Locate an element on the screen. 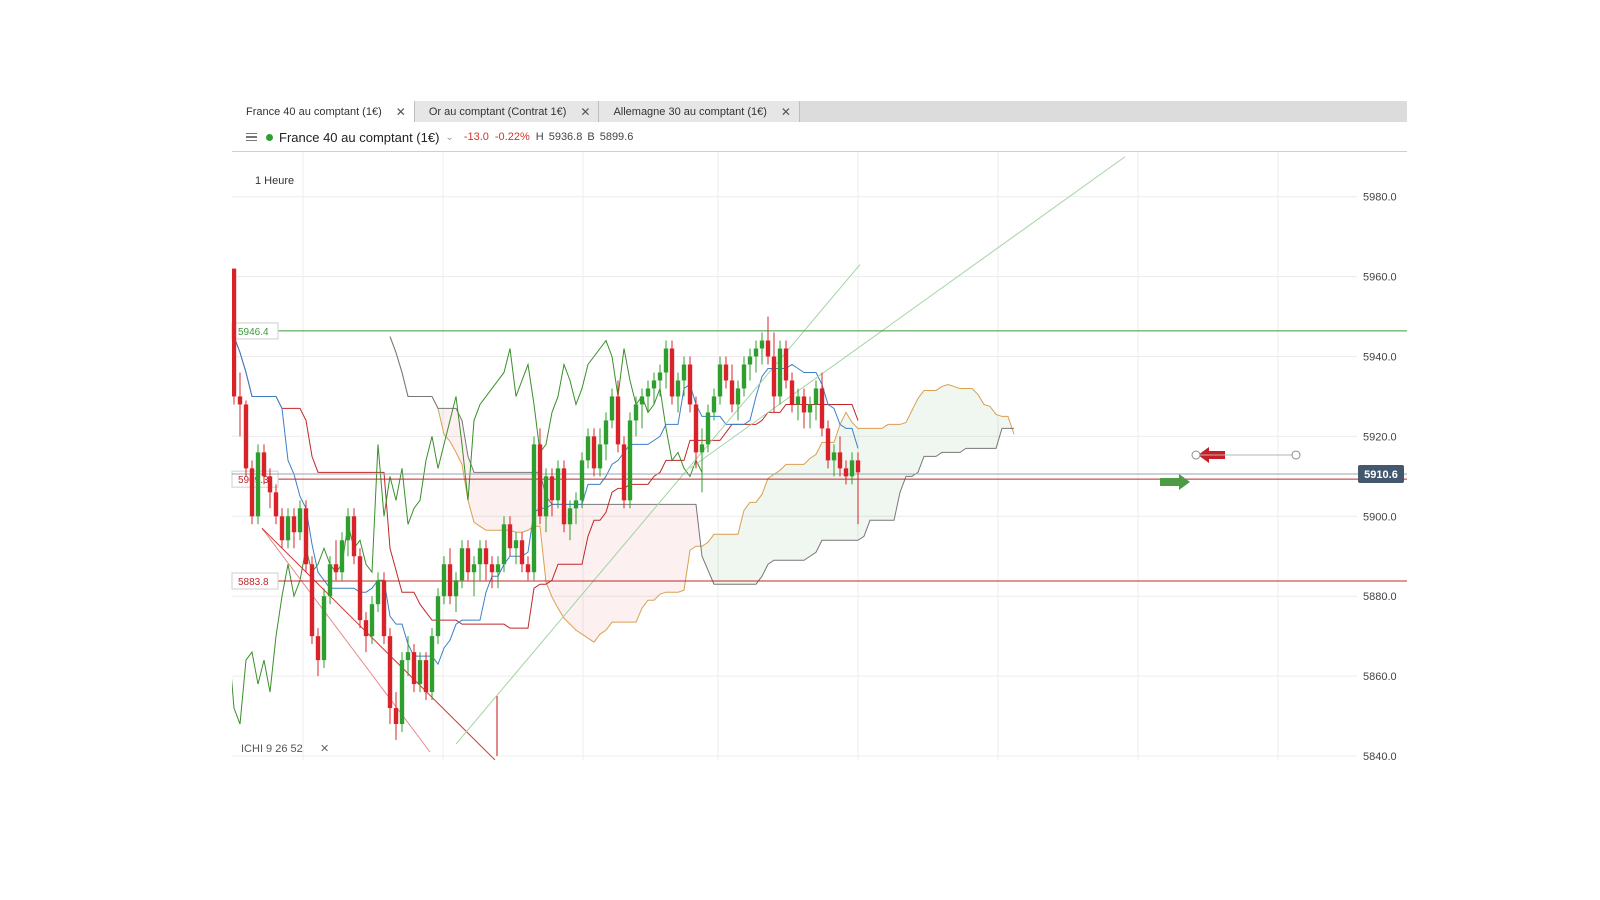 The image size is (1600, 900). level-label: 5946.4 is located at coordinates (253, 332).